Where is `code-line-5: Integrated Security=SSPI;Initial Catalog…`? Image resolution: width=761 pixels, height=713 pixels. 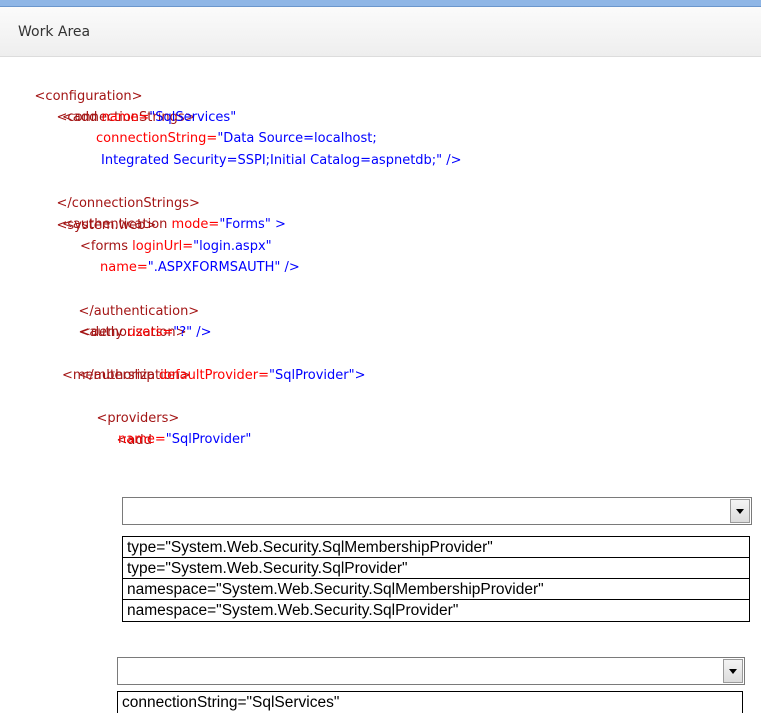 code-line-5: Integrated Security=SSPI;Initial Catalog… is located at coordinates (281, 160).